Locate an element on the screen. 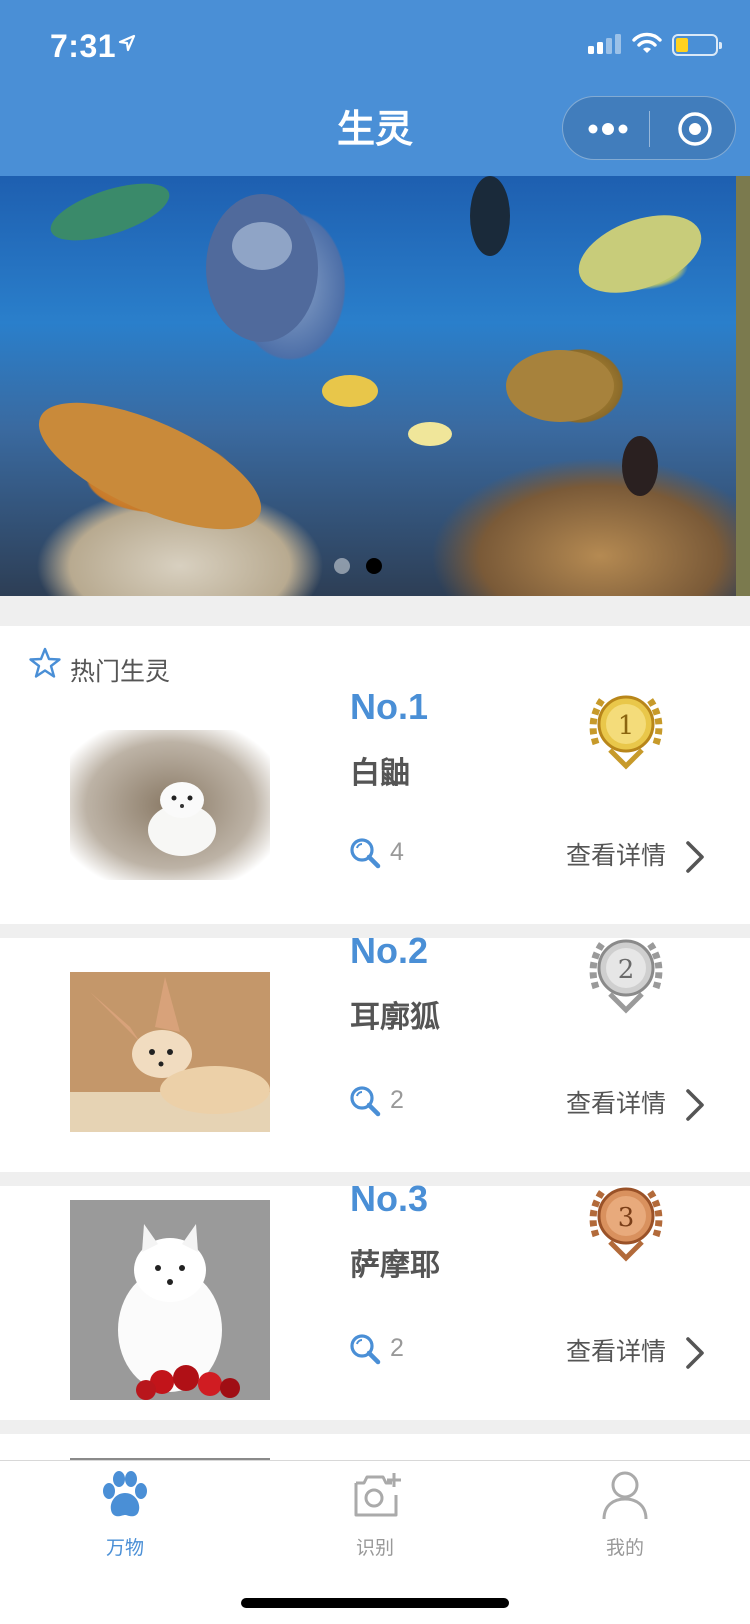 This screenshot has width=750, height=1624. medal-number: 2 is located at coordinates (626, 970).